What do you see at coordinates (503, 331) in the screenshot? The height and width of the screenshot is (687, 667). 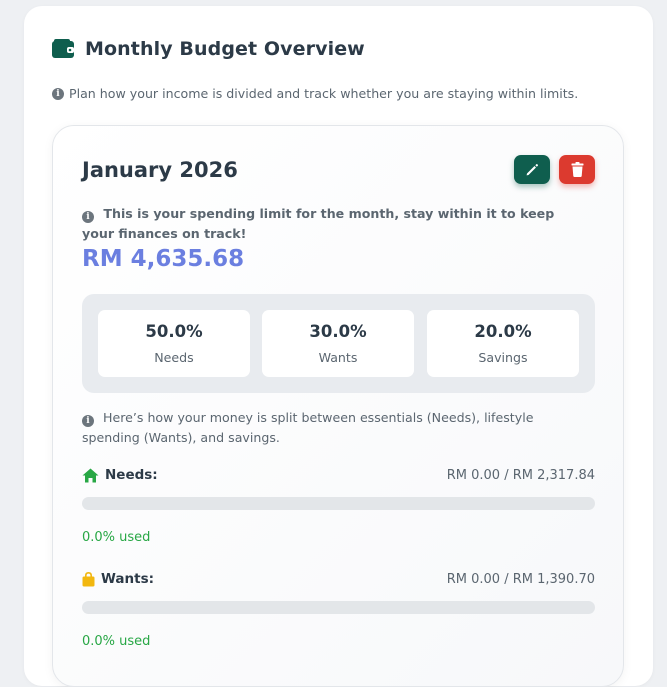 I see `split-percent: 20.0%` at bounding box center [503, 331].